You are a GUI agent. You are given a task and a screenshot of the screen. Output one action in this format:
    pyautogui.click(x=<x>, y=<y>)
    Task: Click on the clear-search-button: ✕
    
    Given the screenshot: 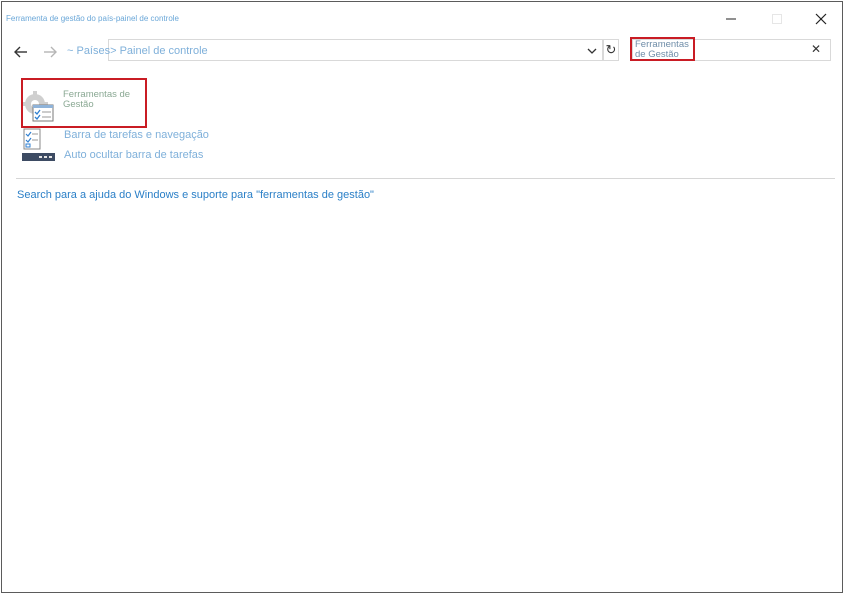 What is the action you would take?
    pyautogui.click(x=816, y=49)
    